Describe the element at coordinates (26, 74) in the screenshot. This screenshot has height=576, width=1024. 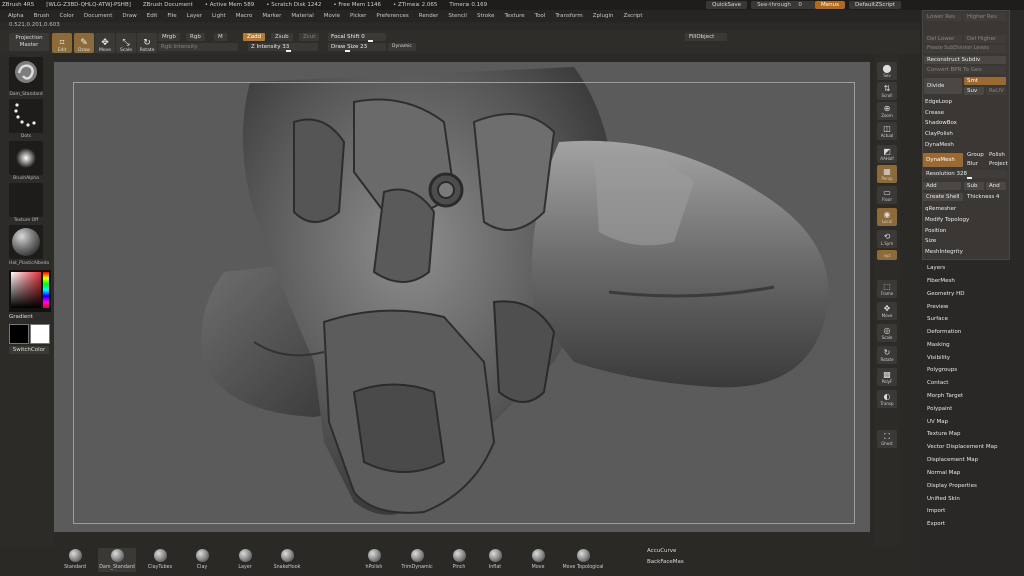
I see `brush-thumbnail` at that location.